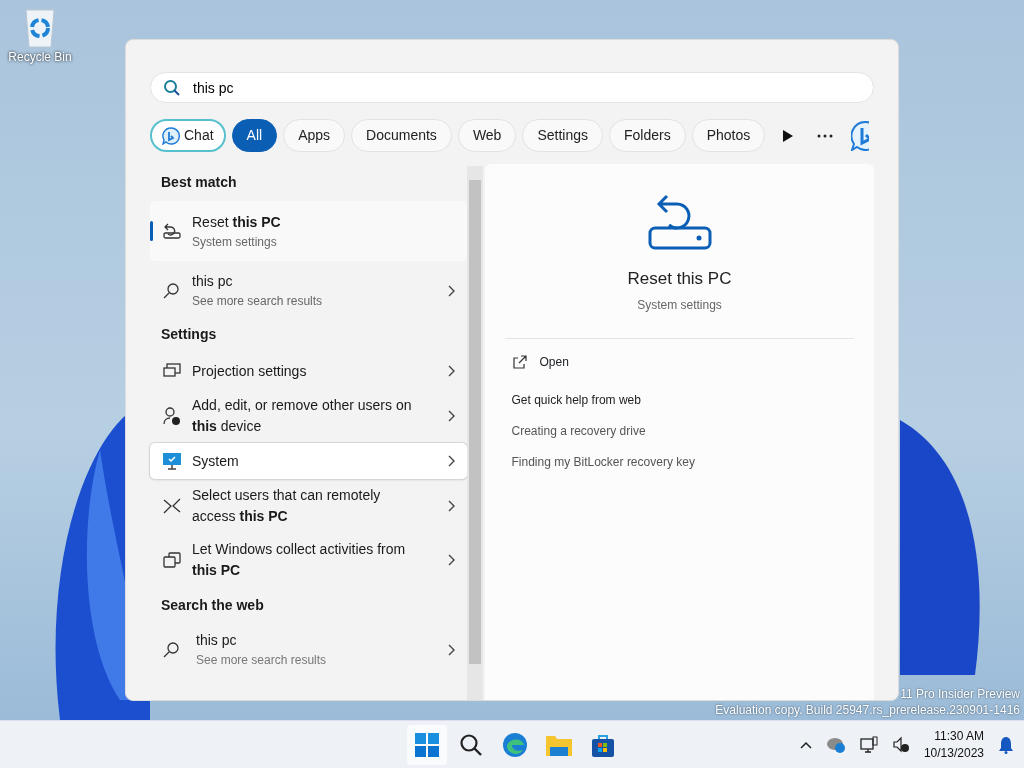 The height and width of the screenshot is (768, 1024). Describe the element at coordinates (308, 231) in the screenshot. I see `result-item: Reset this PC System settings` at that location.